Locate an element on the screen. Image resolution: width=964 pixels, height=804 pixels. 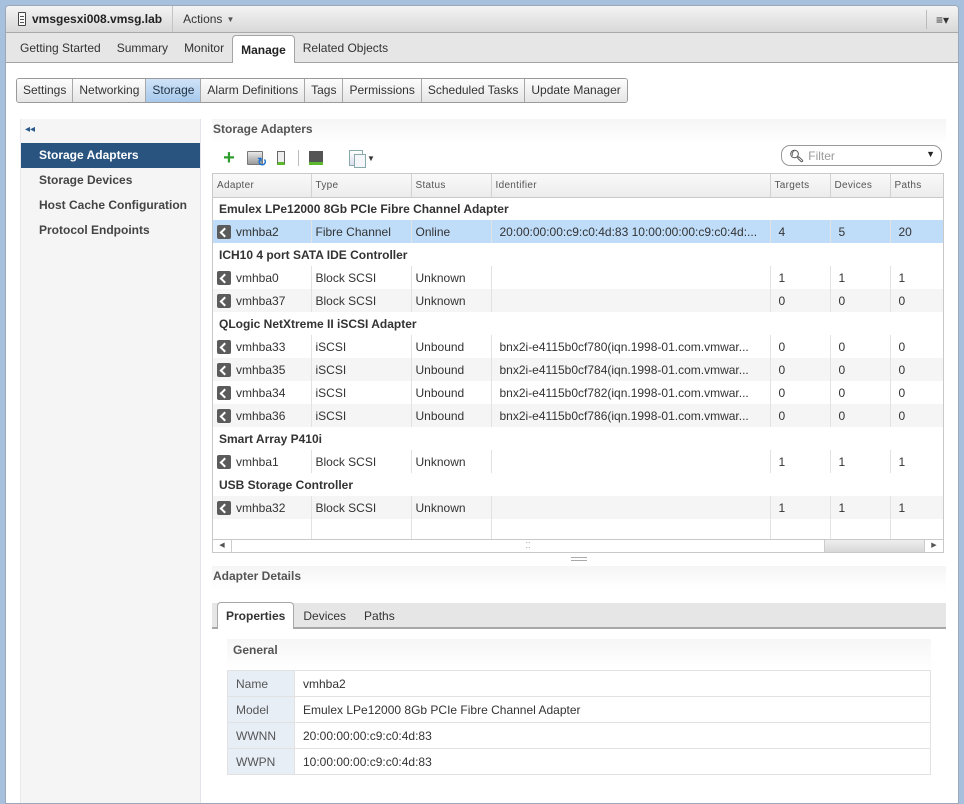
host-icon is located at coordinates (22, 19).